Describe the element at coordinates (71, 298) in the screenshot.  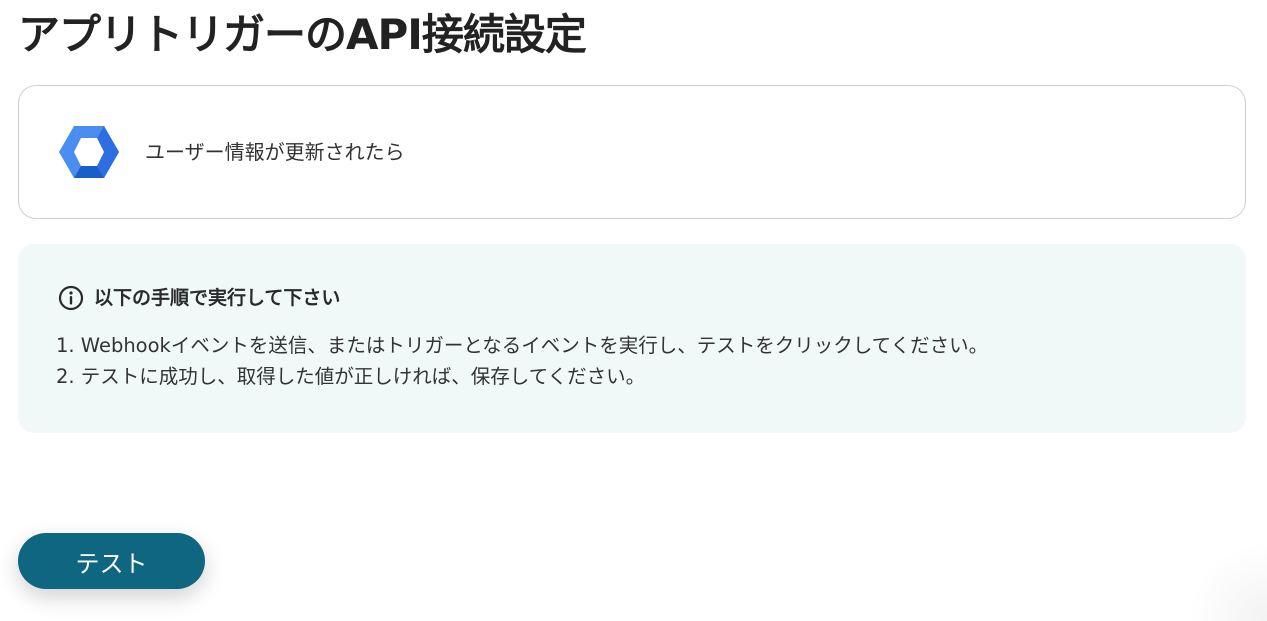
I see `info-icon` at that location.